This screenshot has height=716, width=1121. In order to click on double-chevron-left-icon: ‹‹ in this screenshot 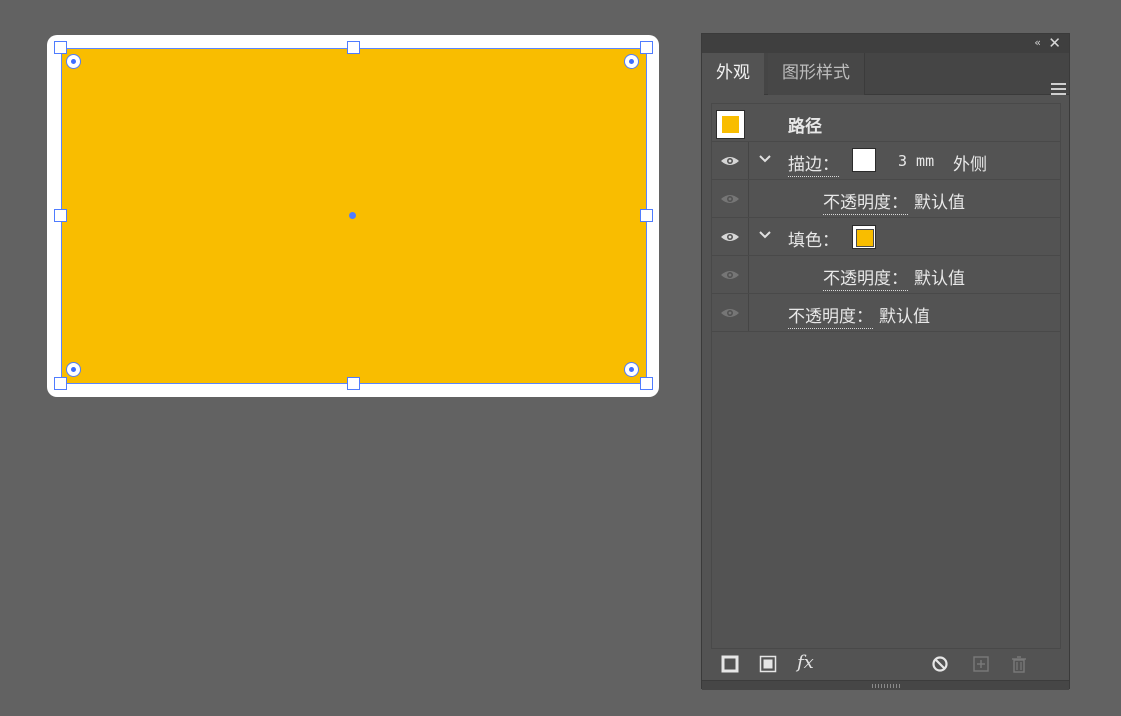, I will do `click(1037, 42)`.